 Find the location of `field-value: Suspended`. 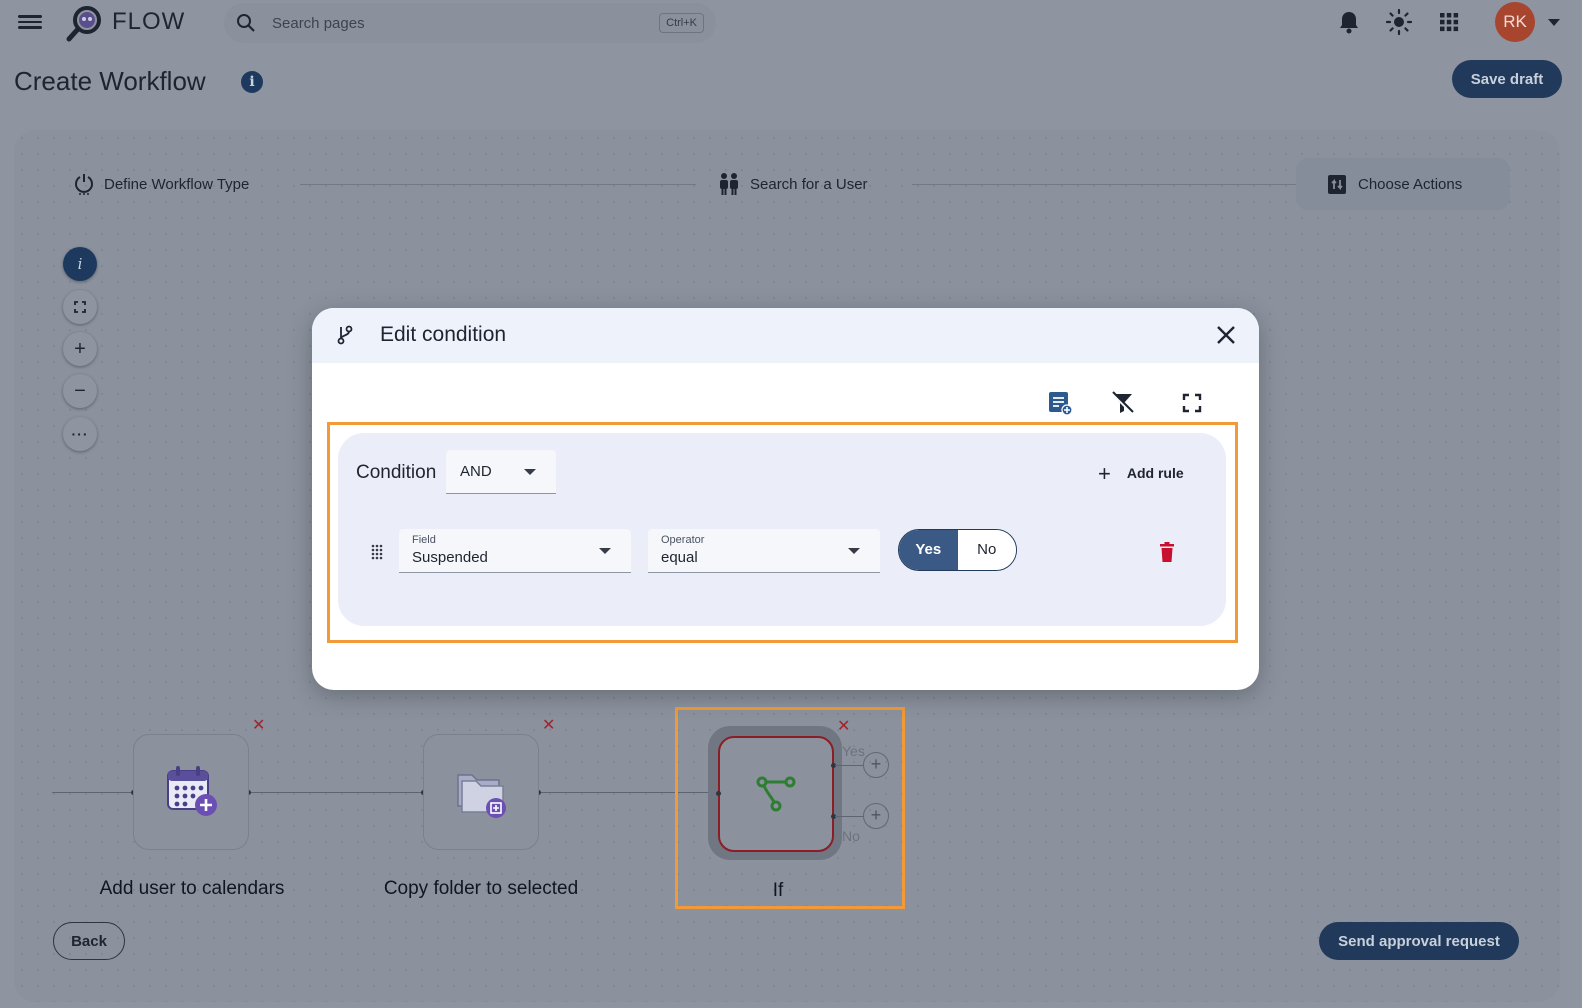

field-value: Suspended is located at coordinates (450, 557).